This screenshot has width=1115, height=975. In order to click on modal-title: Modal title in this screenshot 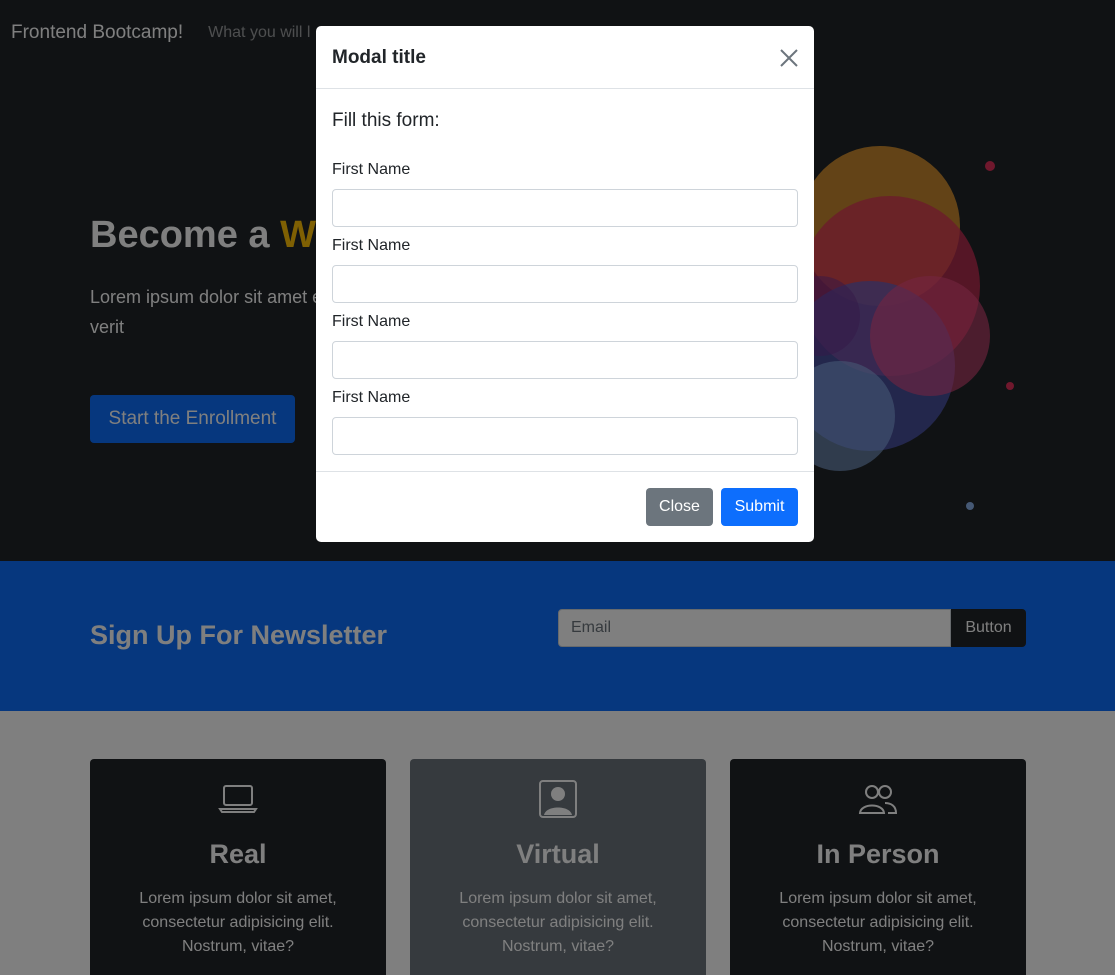, I will do `click(379, 57)`.